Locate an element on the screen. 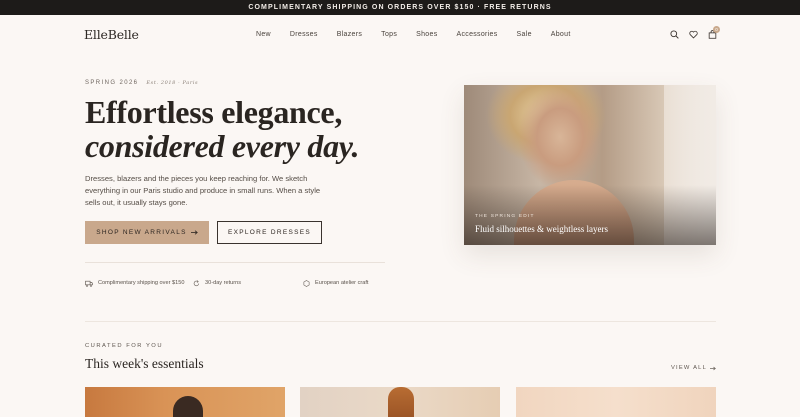 This screenshot has width=800, height=417. shop-new-arrivals-label: SHOP NEW ARRIVALS is located at coordinates (141, 232).